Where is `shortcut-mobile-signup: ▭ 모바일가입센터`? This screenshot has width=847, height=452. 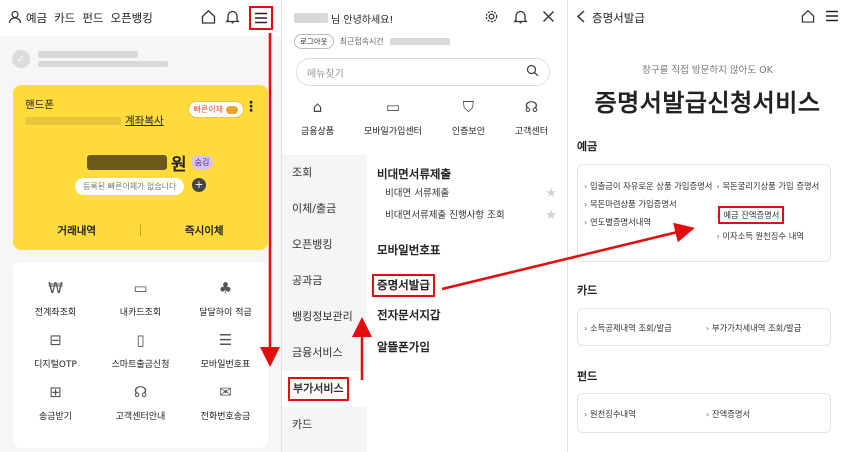 shortcut-mobile-signup: ▭ 모바일가입센터 is located at coordinates (393, 116).